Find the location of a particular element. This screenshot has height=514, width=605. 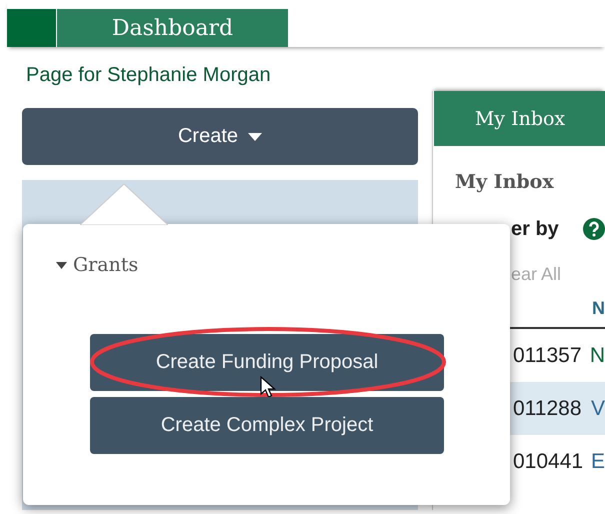

help-icon is located at coordinates (594, 229).